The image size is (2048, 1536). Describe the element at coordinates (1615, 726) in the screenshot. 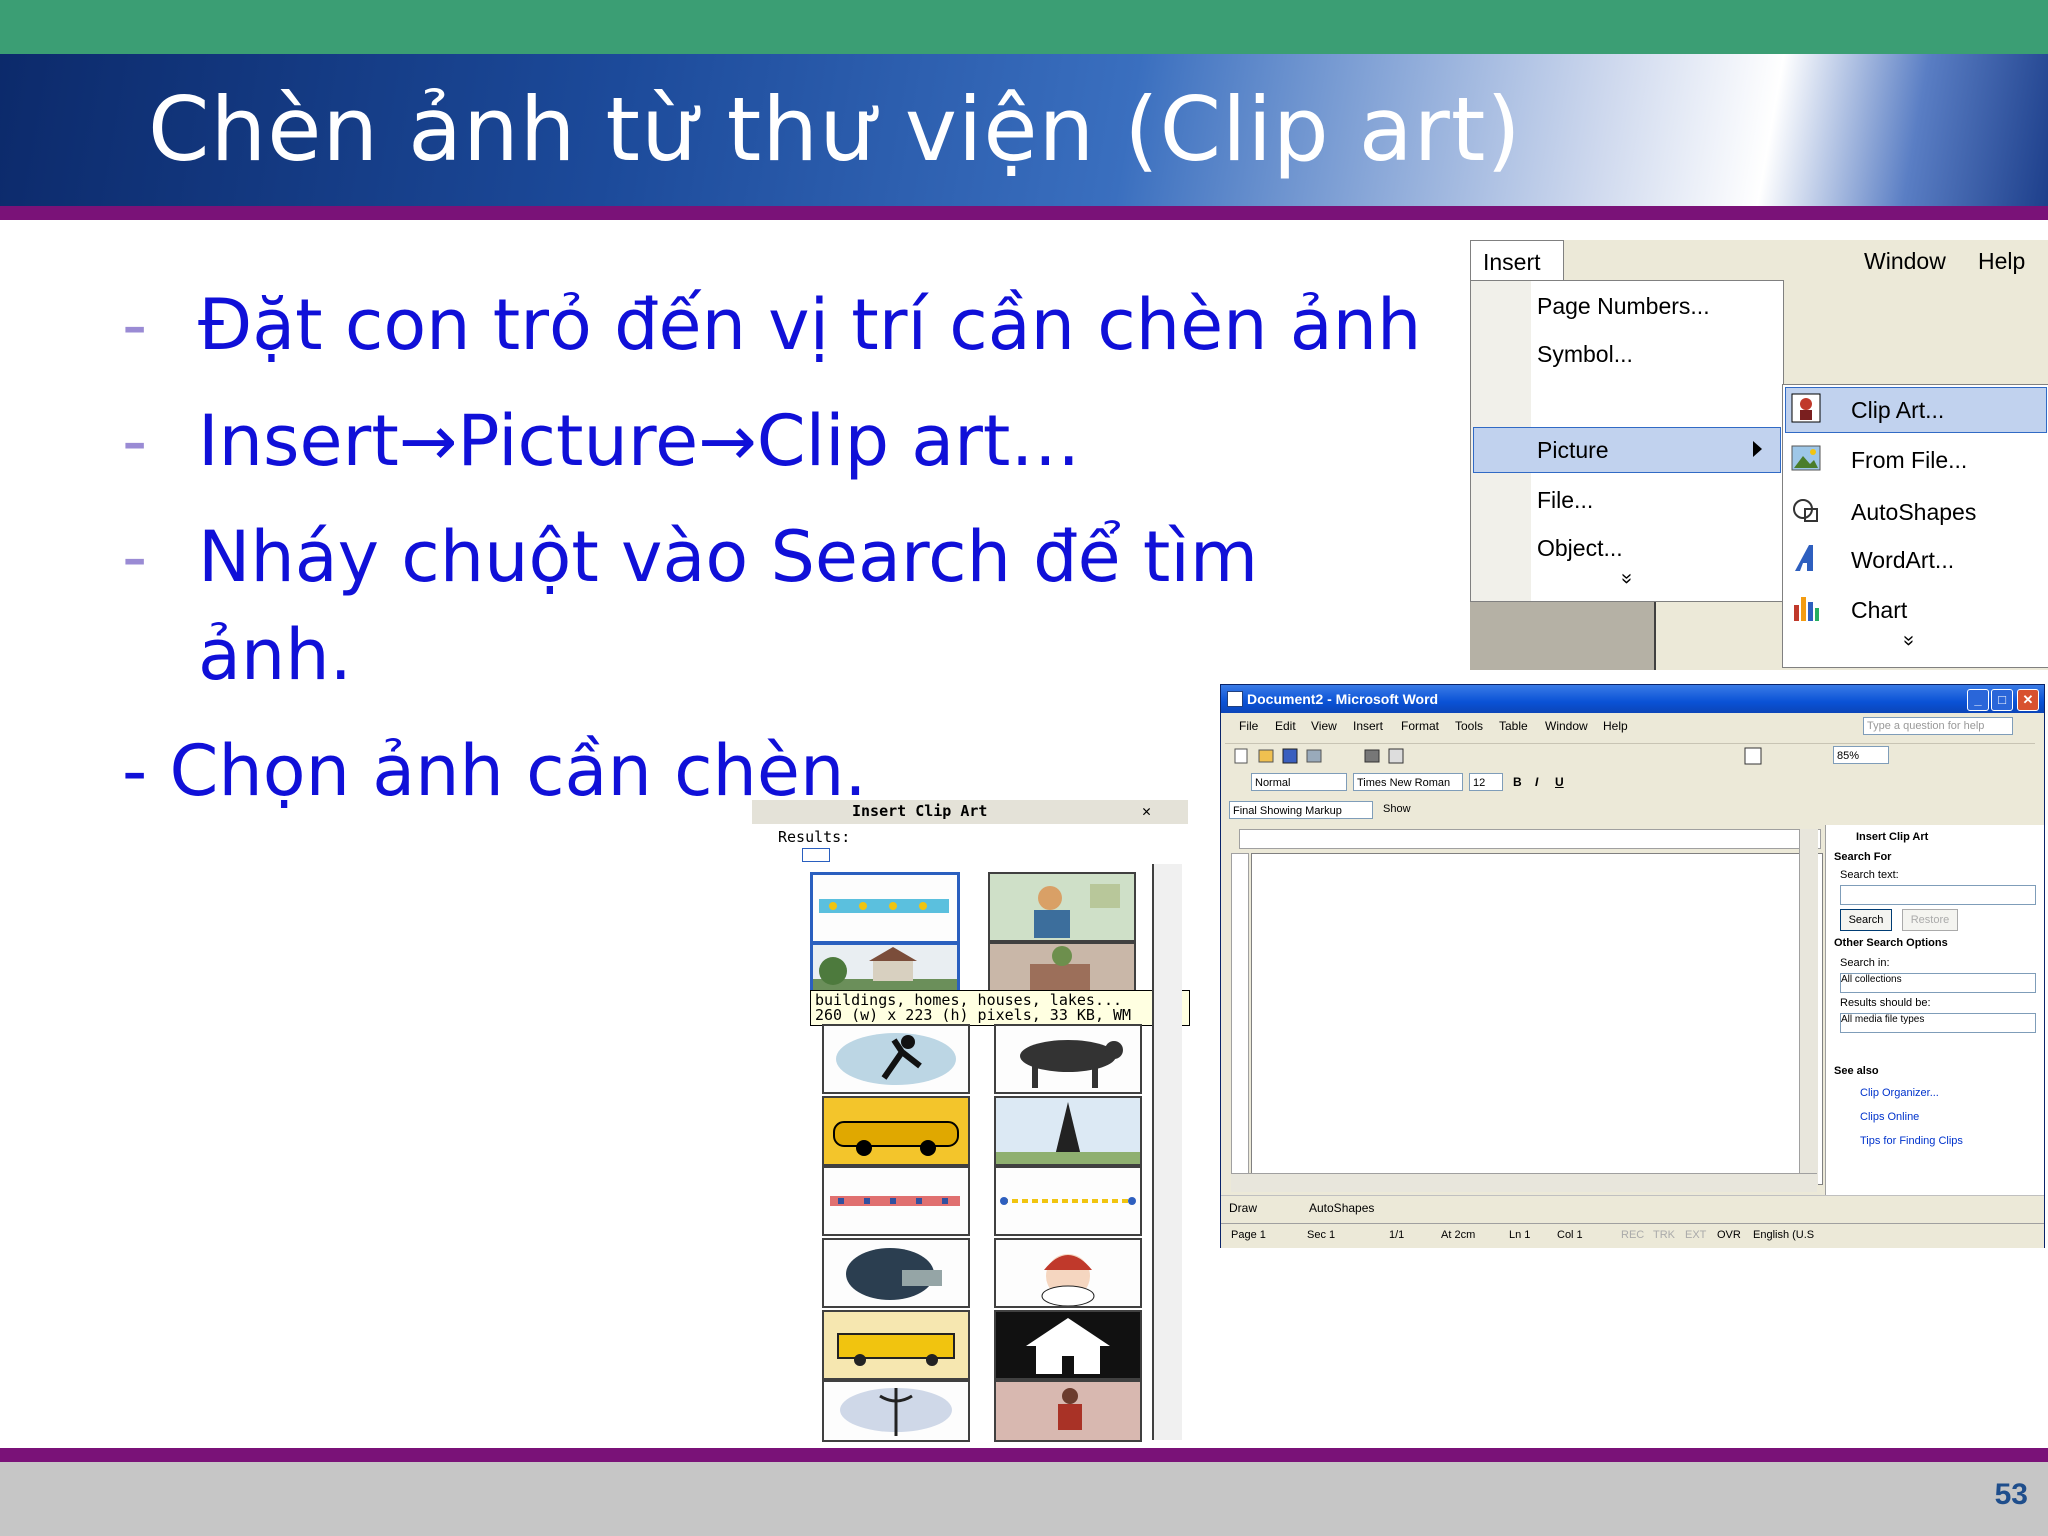

I see `word-menu-help: Help` at that location.